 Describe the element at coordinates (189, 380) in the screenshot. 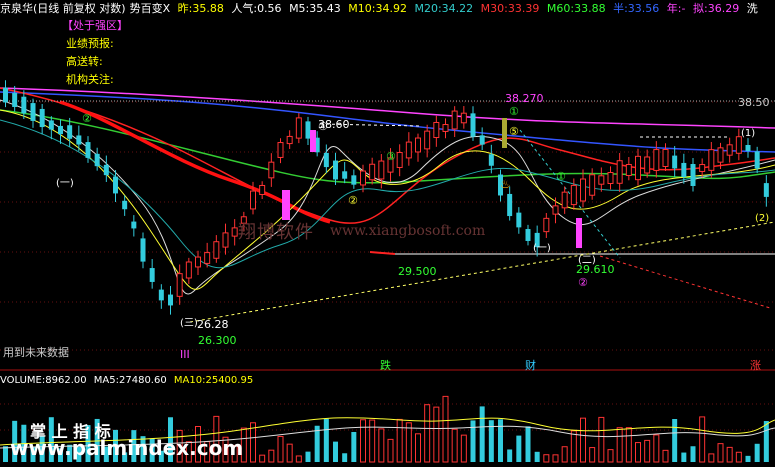

I see `vol-ma10-label: MA10:` at that location.